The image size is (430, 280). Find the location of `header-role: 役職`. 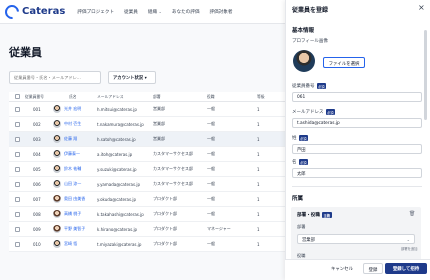

header-role: 役職 is located at coordinates (232, 97).